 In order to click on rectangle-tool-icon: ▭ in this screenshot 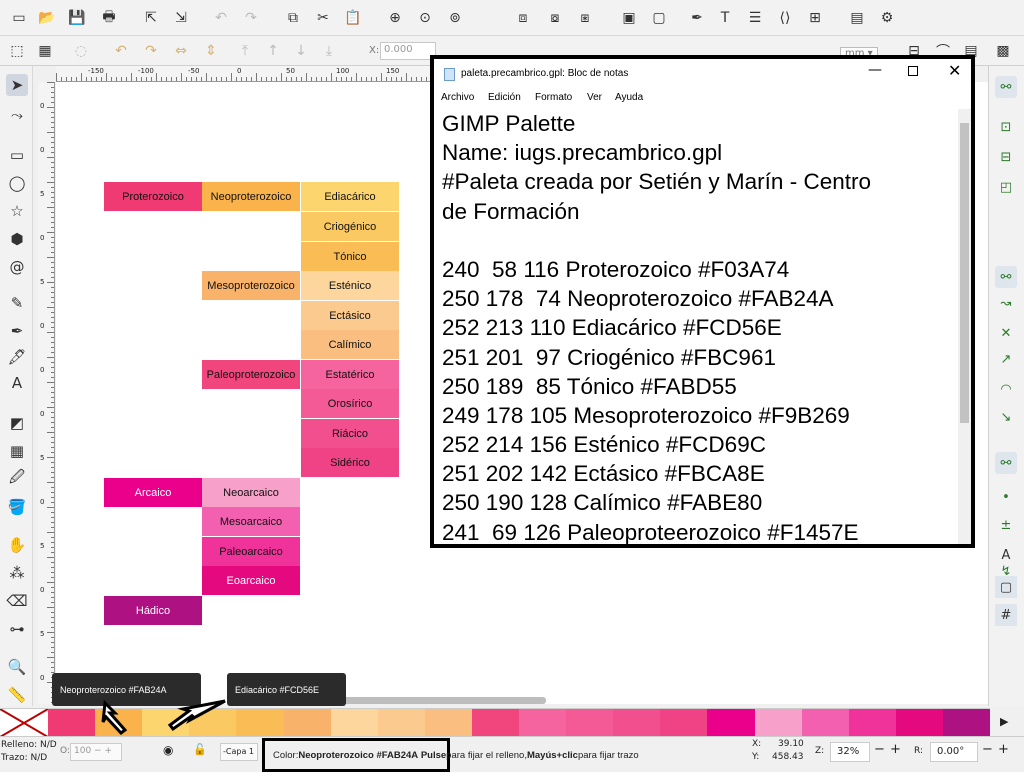, I will do `click(17, 155)`.